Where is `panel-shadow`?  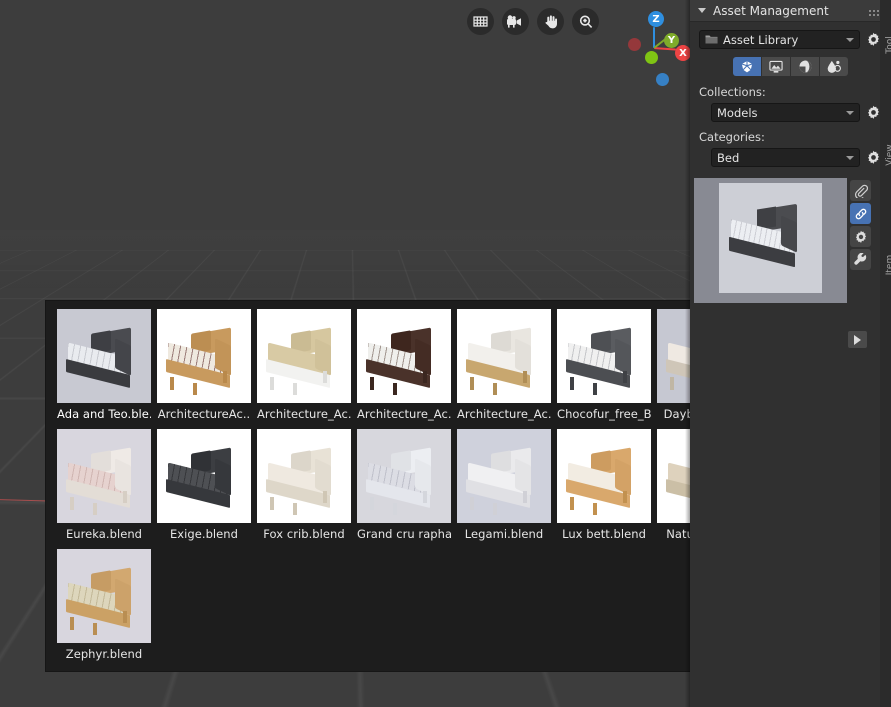
panel-shadow is located at coordinates (687, 353).